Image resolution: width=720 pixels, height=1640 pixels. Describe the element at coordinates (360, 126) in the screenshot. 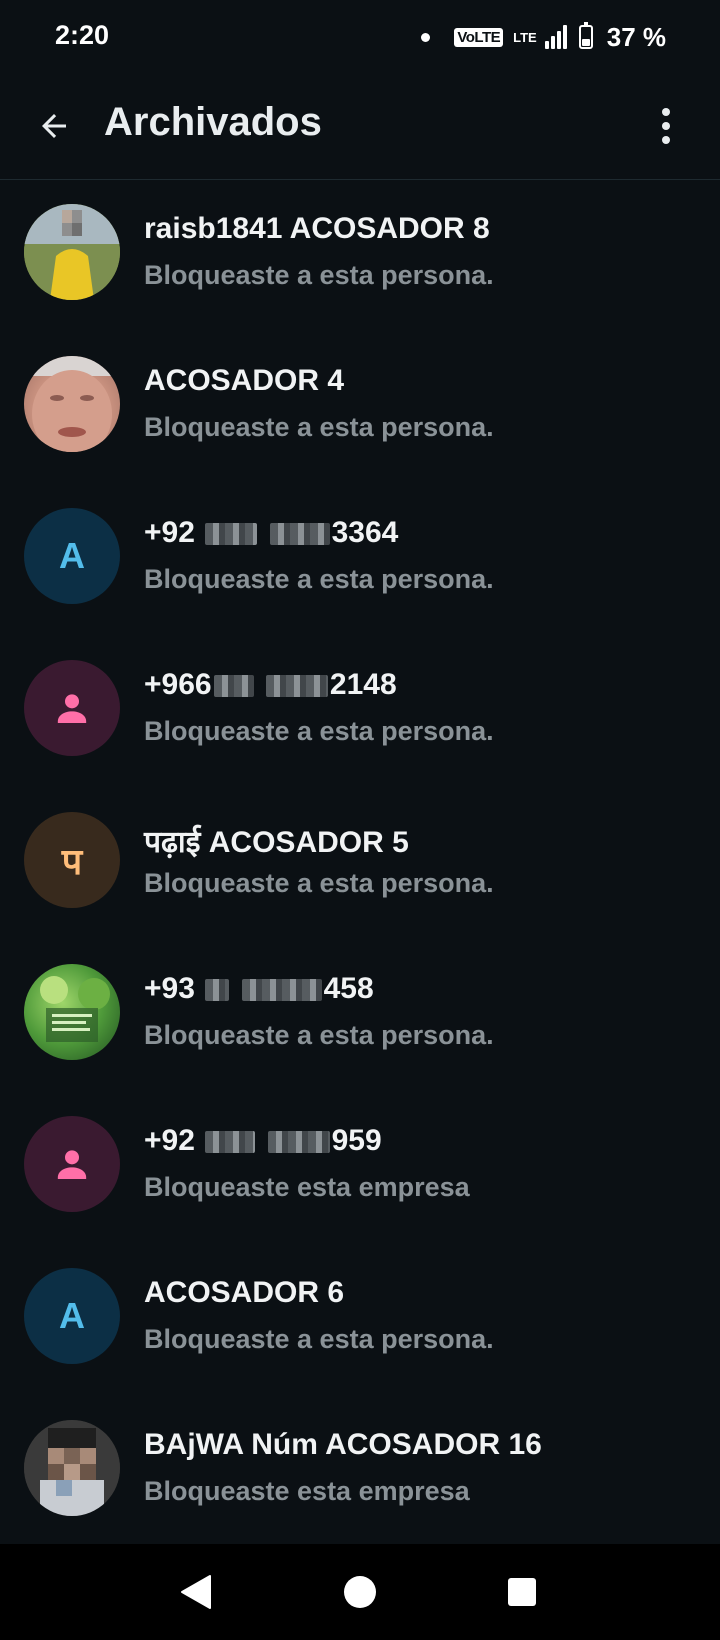

I see `app-bar: Archivados` at that location.